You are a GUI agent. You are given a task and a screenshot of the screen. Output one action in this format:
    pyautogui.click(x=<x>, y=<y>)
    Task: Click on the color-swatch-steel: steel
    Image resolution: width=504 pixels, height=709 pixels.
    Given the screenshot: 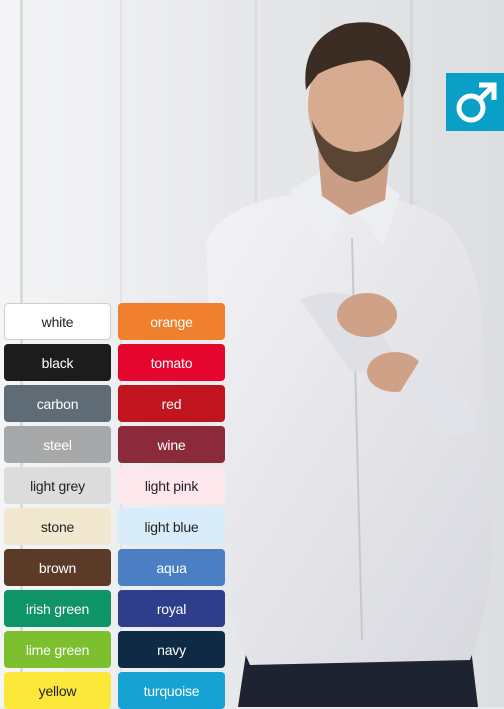 What is the action you would take?
    pyautogui.click(x=57, y=444)
    